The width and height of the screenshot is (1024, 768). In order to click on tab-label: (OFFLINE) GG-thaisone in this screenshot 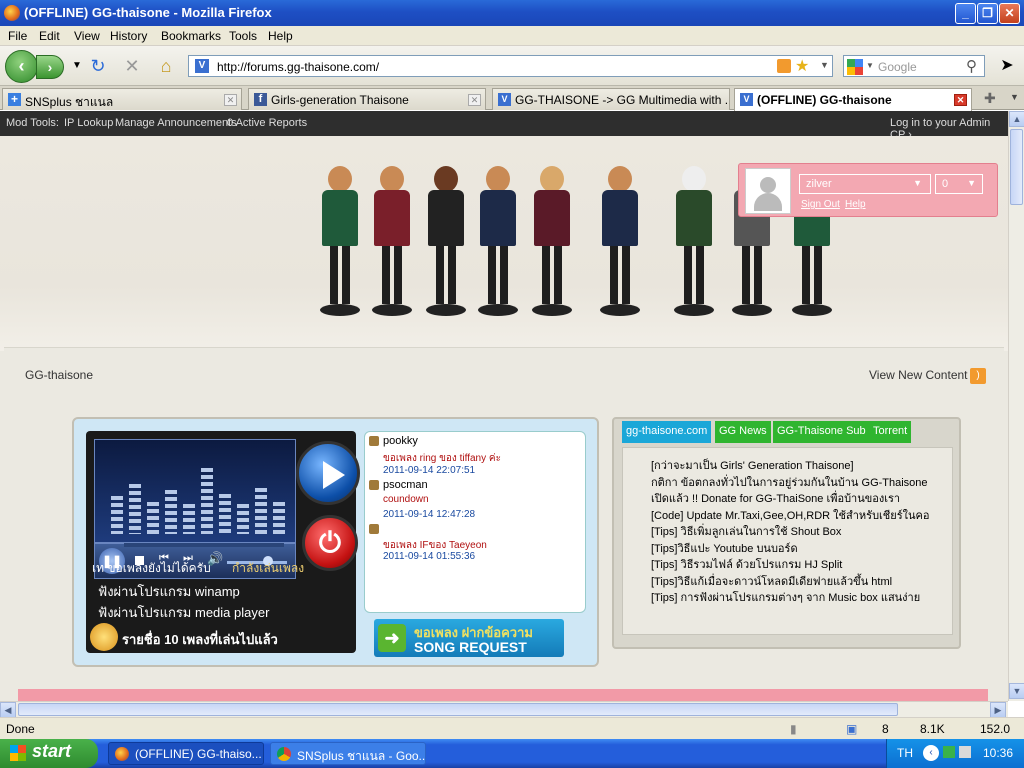, I will do `click(824, 100)`.